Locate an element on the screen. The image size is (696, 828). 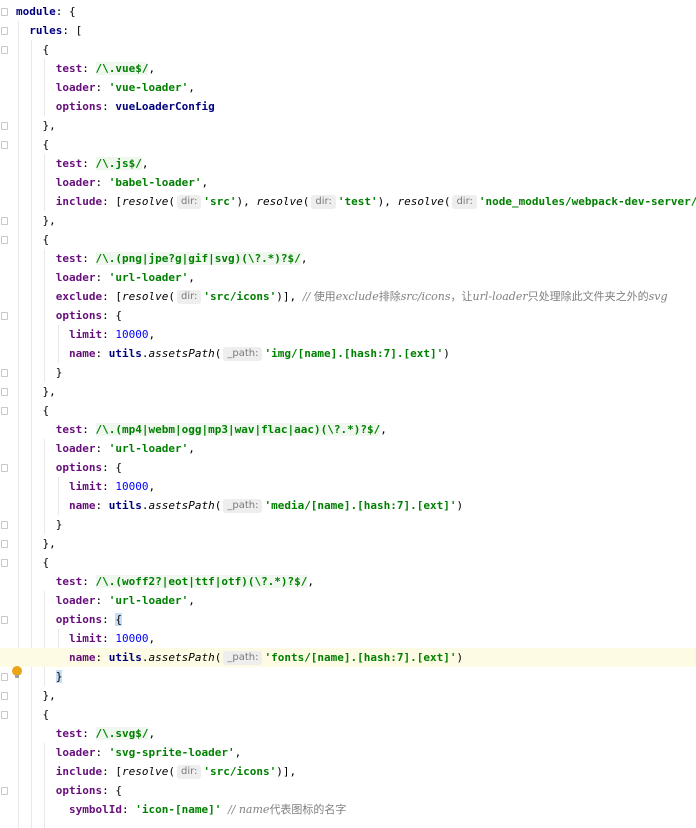
code-token: }, is located at coordinates (36, 220).